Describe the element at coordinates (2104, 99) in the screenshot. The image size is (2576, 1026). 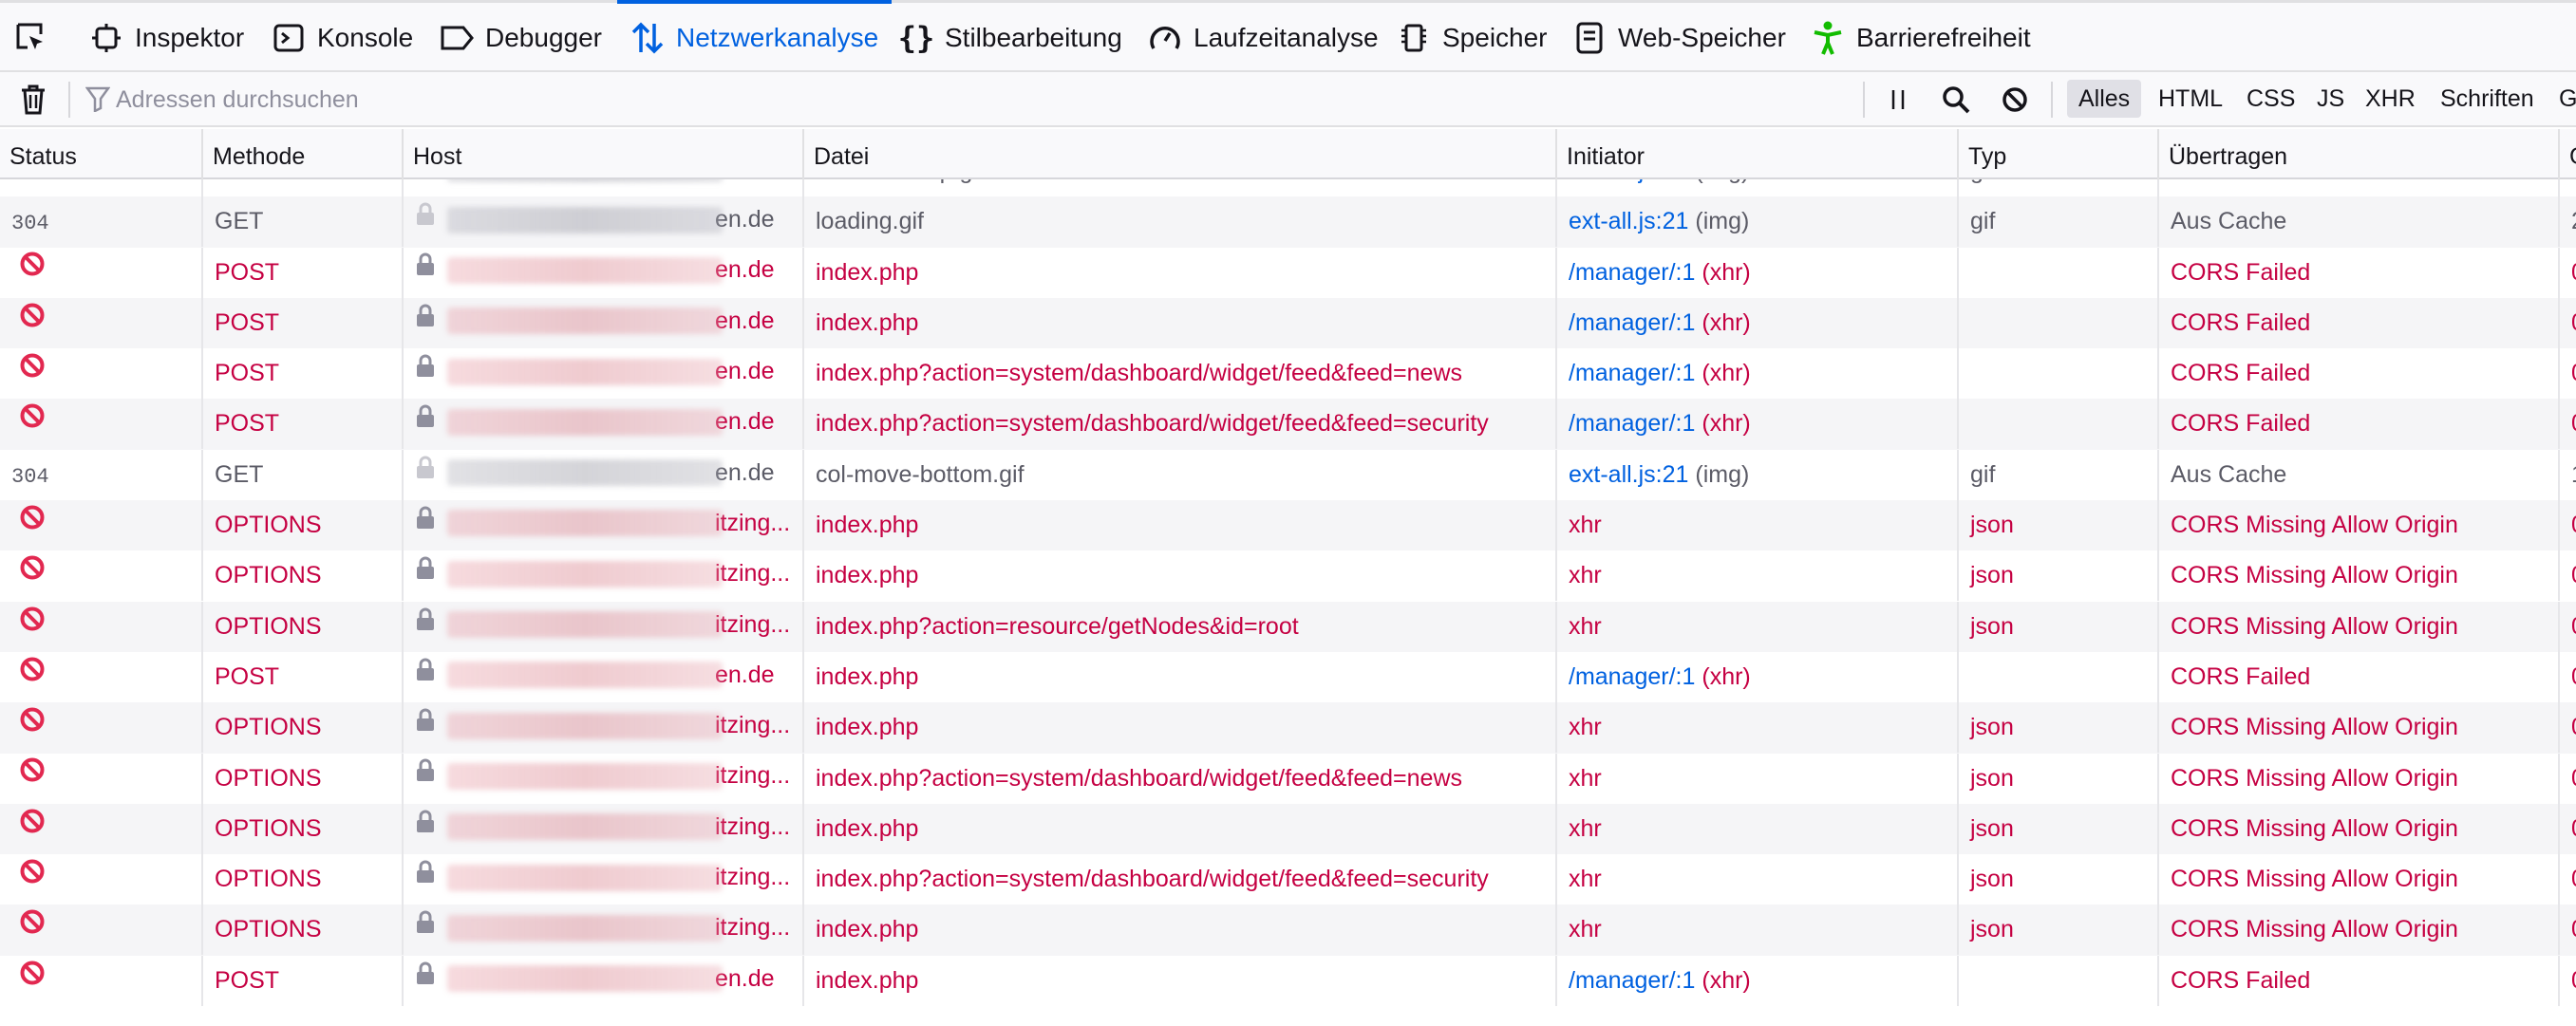
I see `filter-all: Alles` at that location.